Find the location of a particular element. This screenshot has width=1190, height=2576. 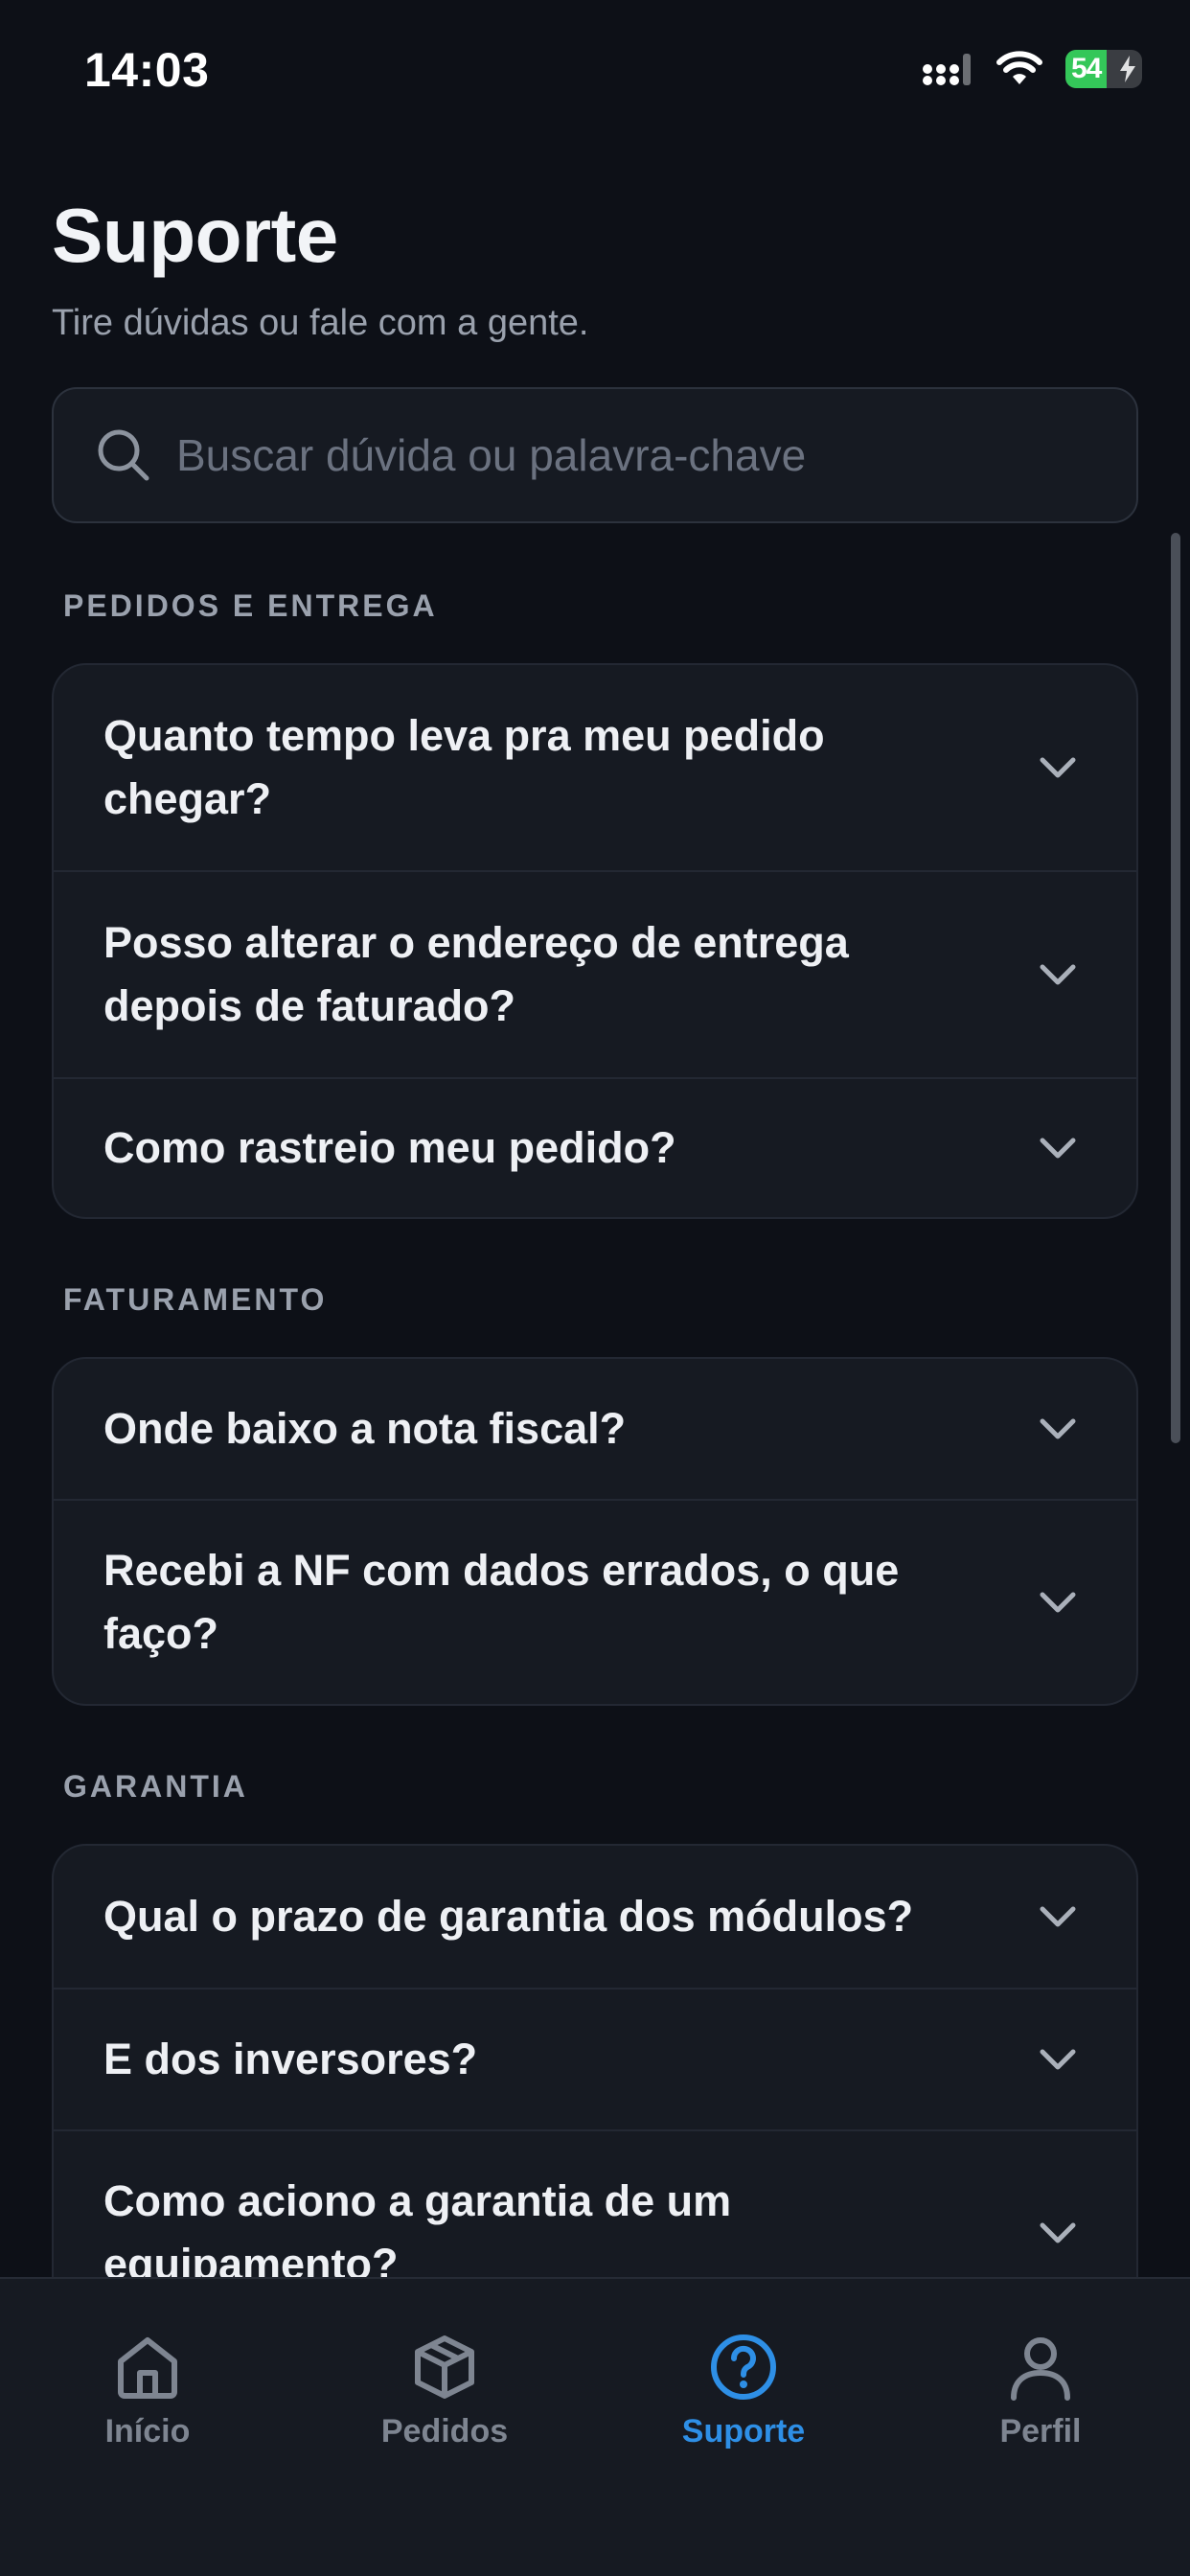

signal-icon is located at coordinates (948, 69).